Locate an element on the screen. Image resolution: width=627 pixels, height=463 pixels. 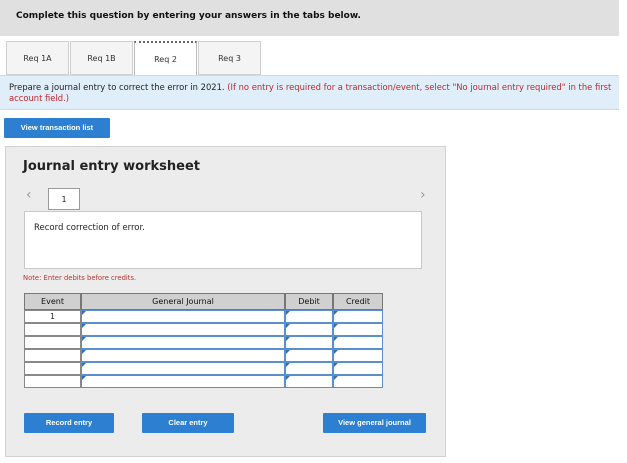
tab-req-1a: Req 1A is located at coordinates (37, 58).